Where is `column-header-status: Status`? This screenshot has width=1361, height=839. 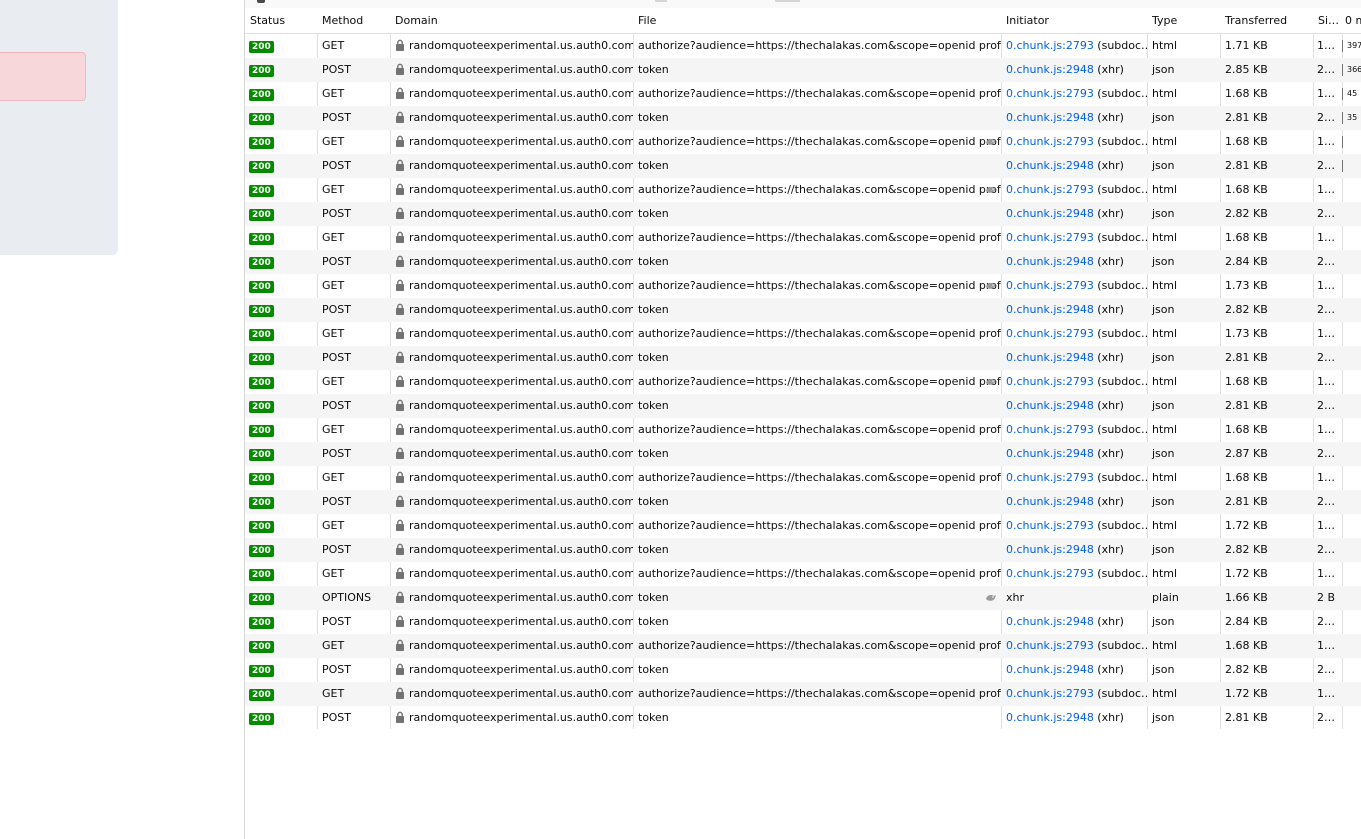 column-header-status: Status is located at coordinates (281, 20).